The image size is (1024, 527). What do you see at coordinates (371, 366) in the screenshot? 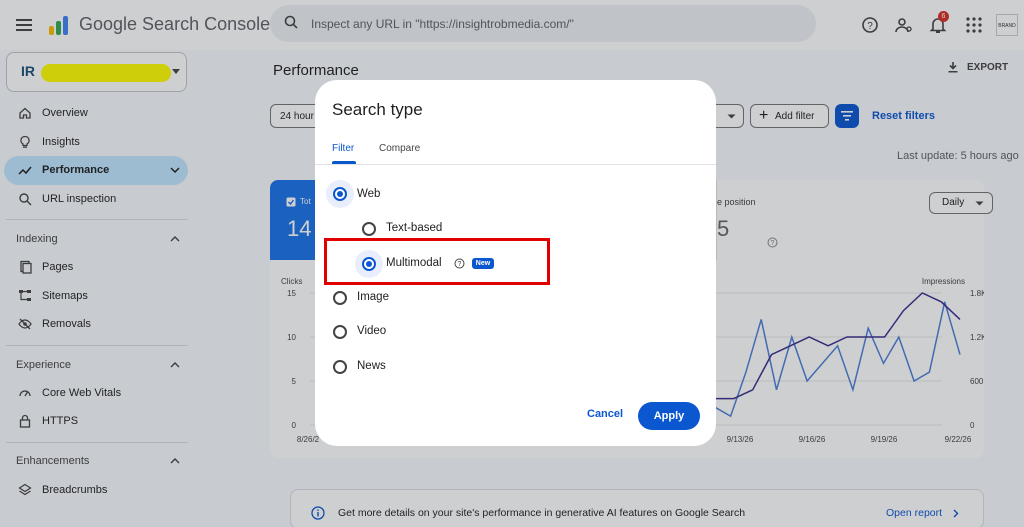
I see `option-label-news: News` at bounding box center [371, 366].